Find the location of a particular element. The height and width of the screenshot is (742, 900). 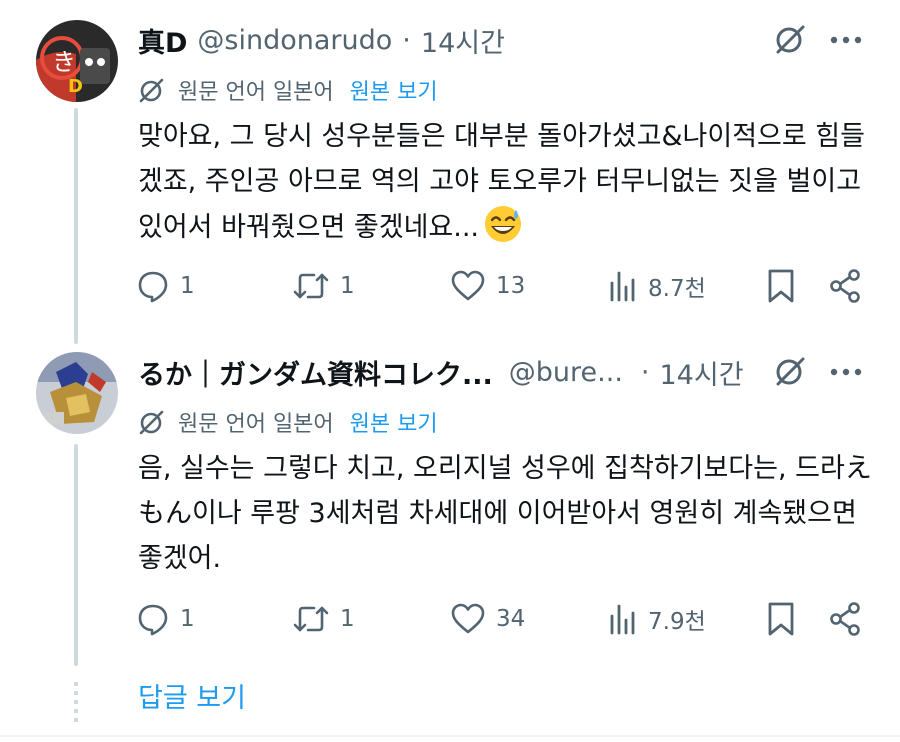

display-name: 真D is located at coordinates (162, 40).